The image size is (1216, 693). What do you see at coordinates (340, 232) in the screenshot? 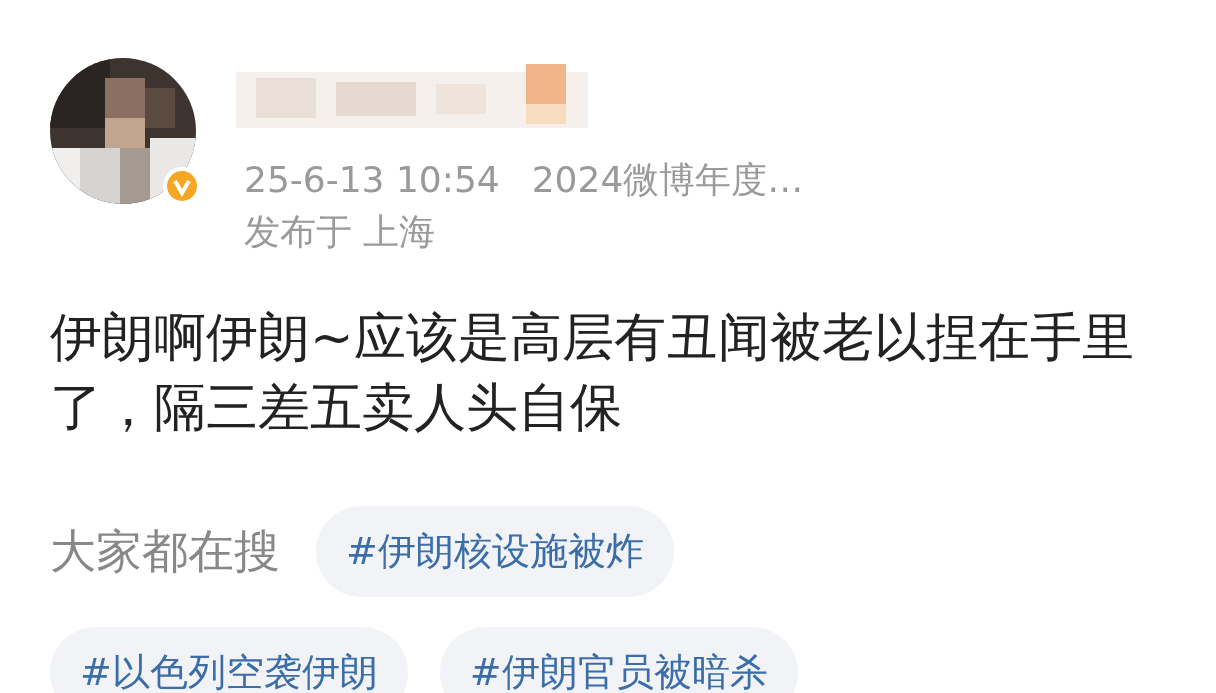
I see `post-location: 发布于 上海` at bounding box center [340, 232].